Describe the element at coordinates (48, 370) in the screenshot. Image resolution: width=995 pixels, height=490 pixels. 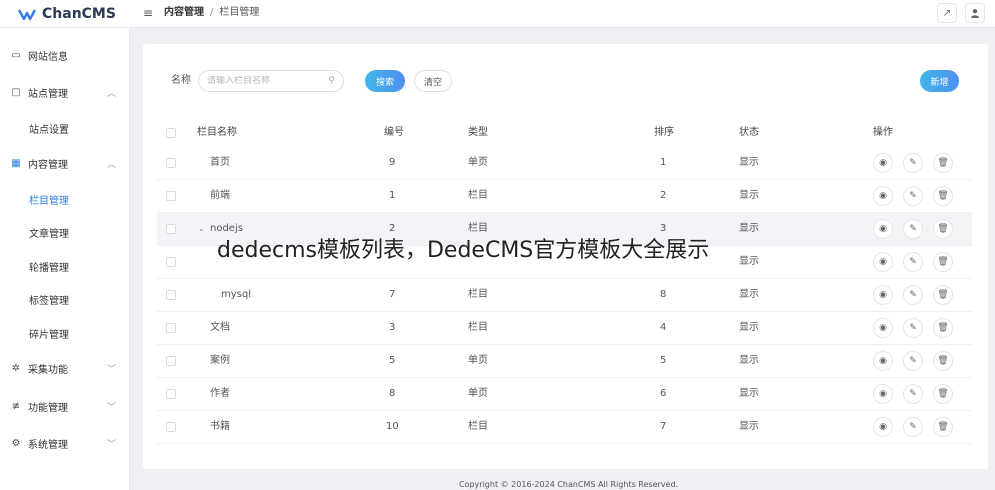
I see `sidebar-item-label: 采集功能` at that location.